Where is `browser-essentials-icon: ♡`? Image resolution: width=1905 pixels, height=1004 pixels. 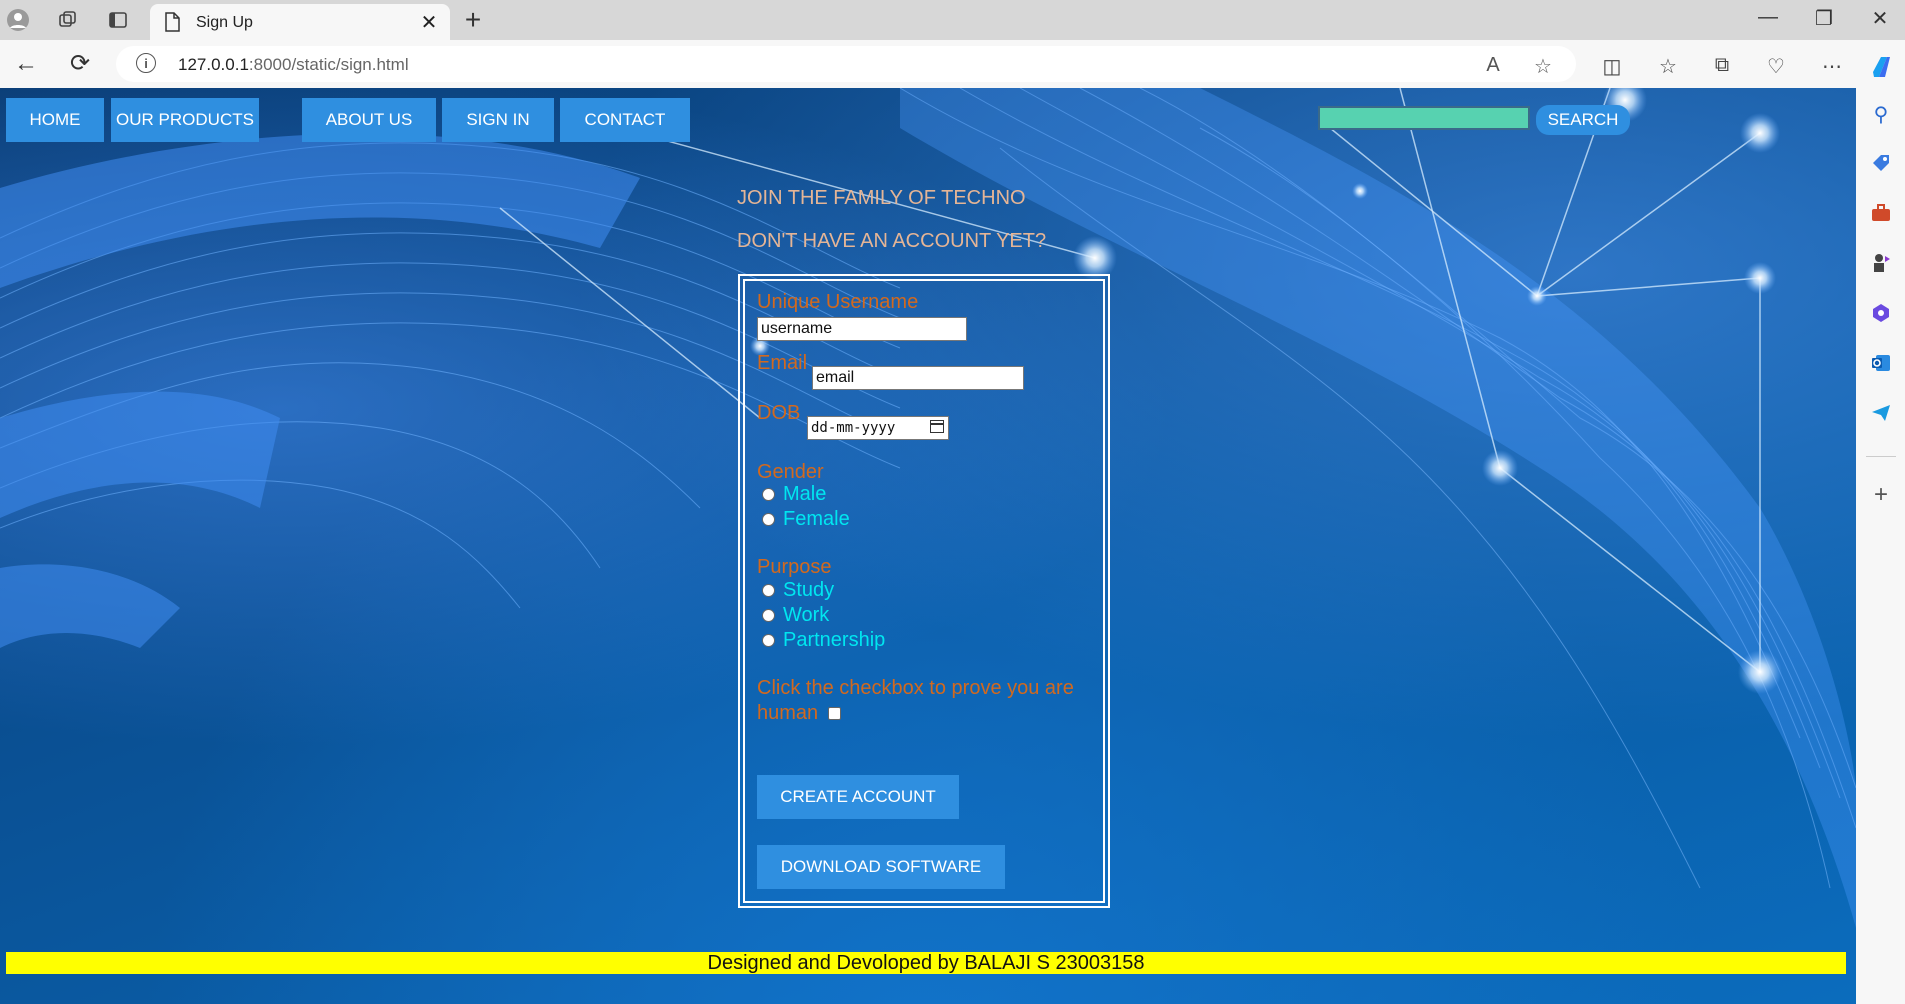
browser-essentials-icon: ♡ is located at coordinates (1776, 66).